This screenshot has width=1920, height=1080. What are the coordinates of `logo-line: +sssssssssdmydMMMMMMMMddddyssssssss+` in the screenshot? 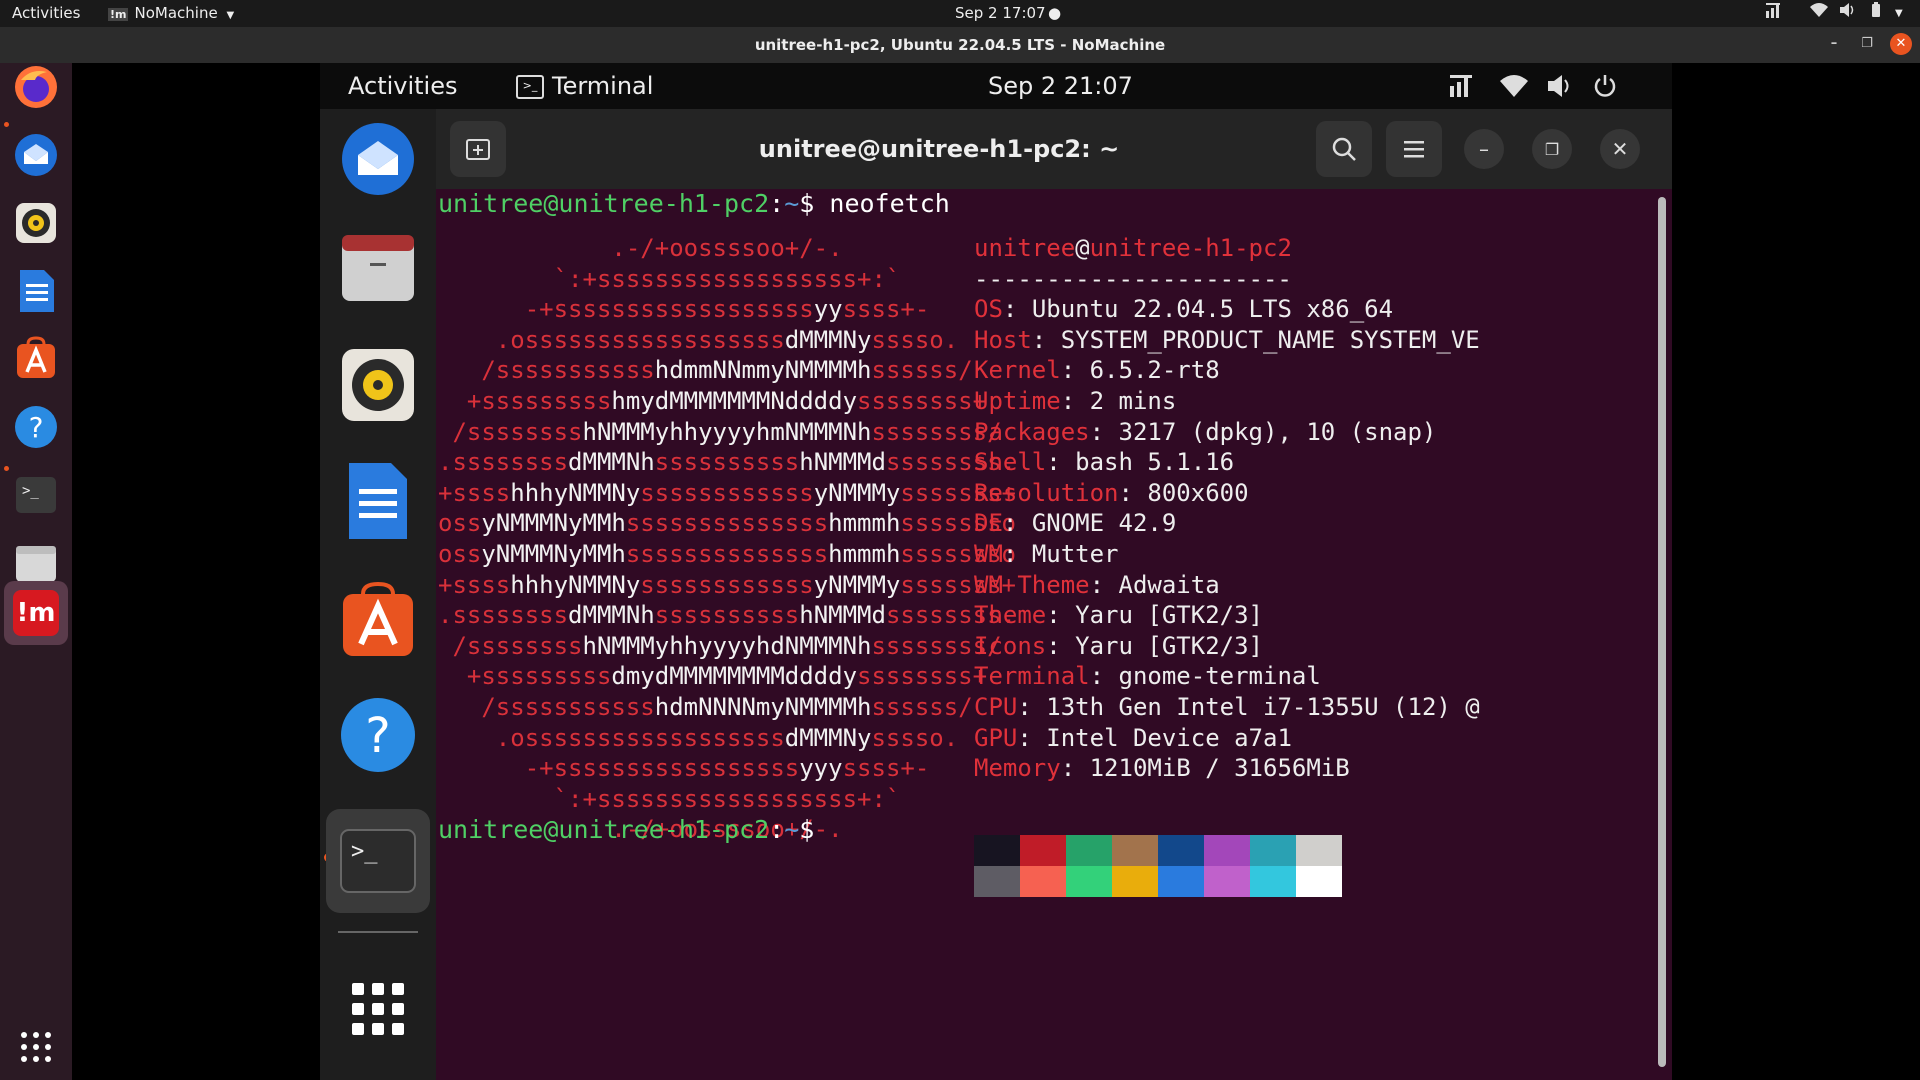 It's located at (713, 676).